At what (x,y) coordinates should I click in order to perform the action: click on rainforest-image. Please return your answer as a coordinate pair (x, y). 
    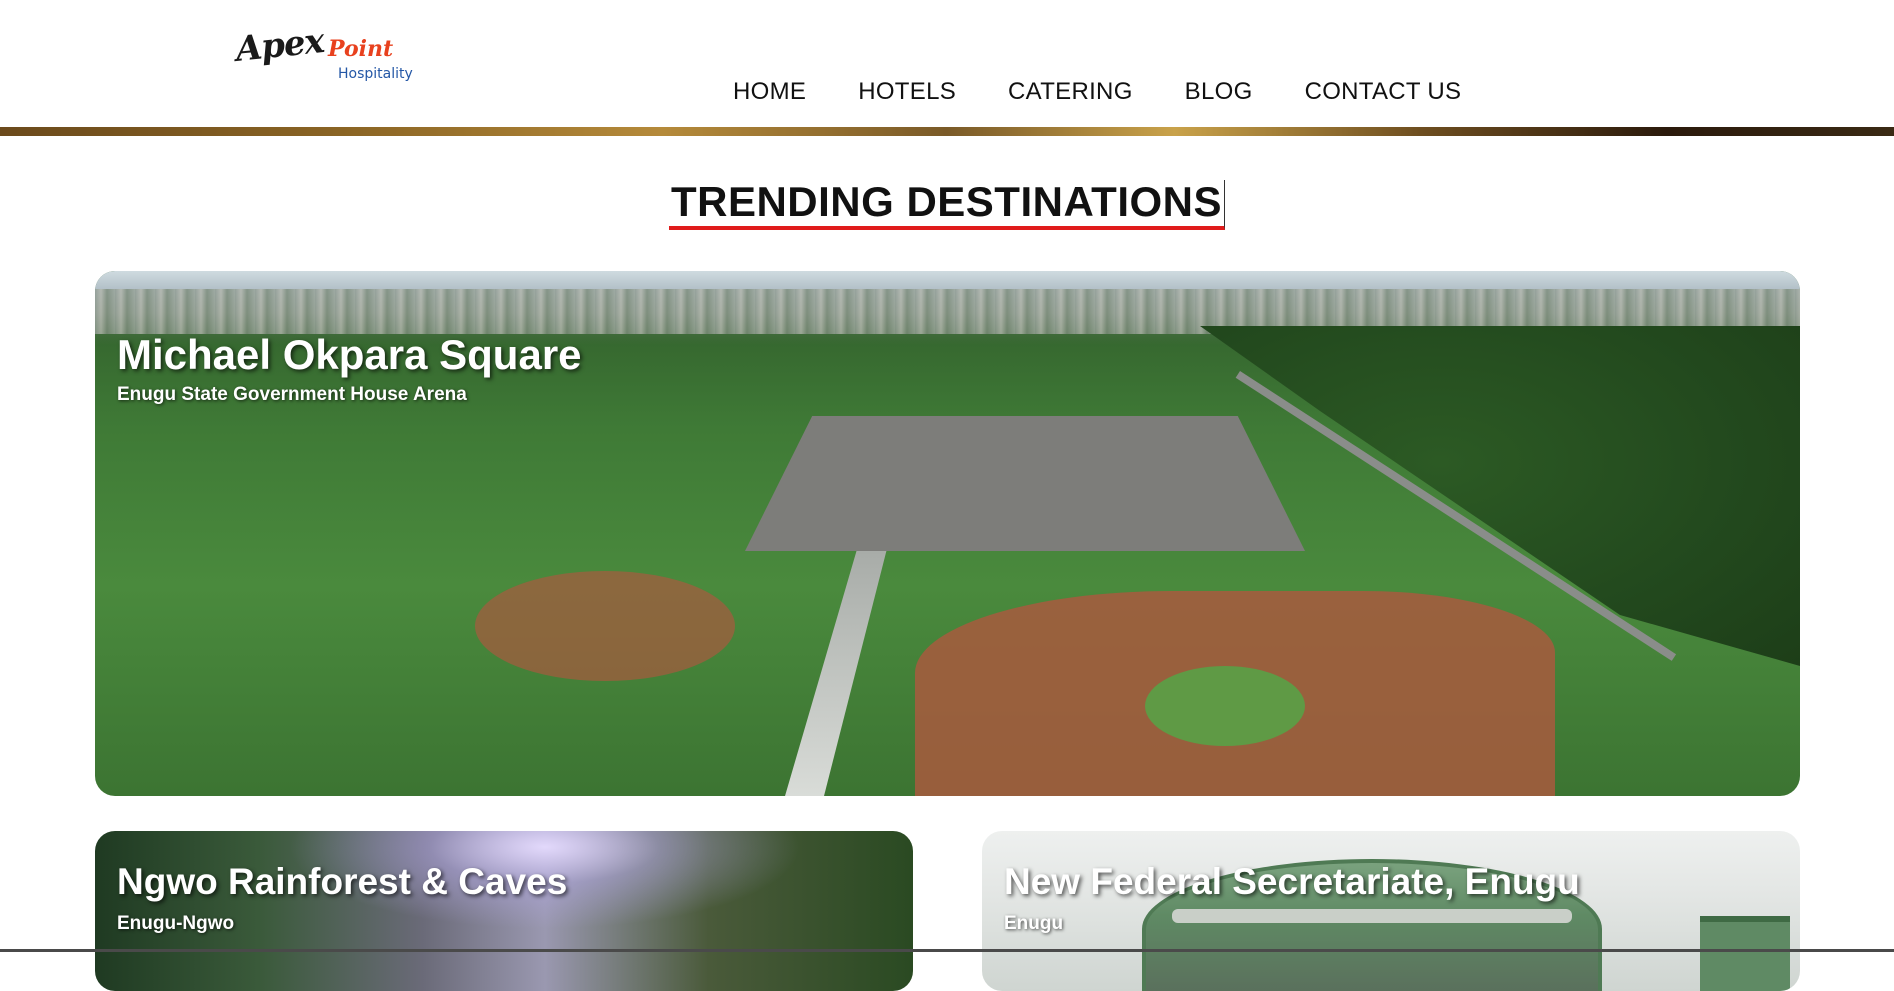
    Looking at the image, I should click on (504, 911).